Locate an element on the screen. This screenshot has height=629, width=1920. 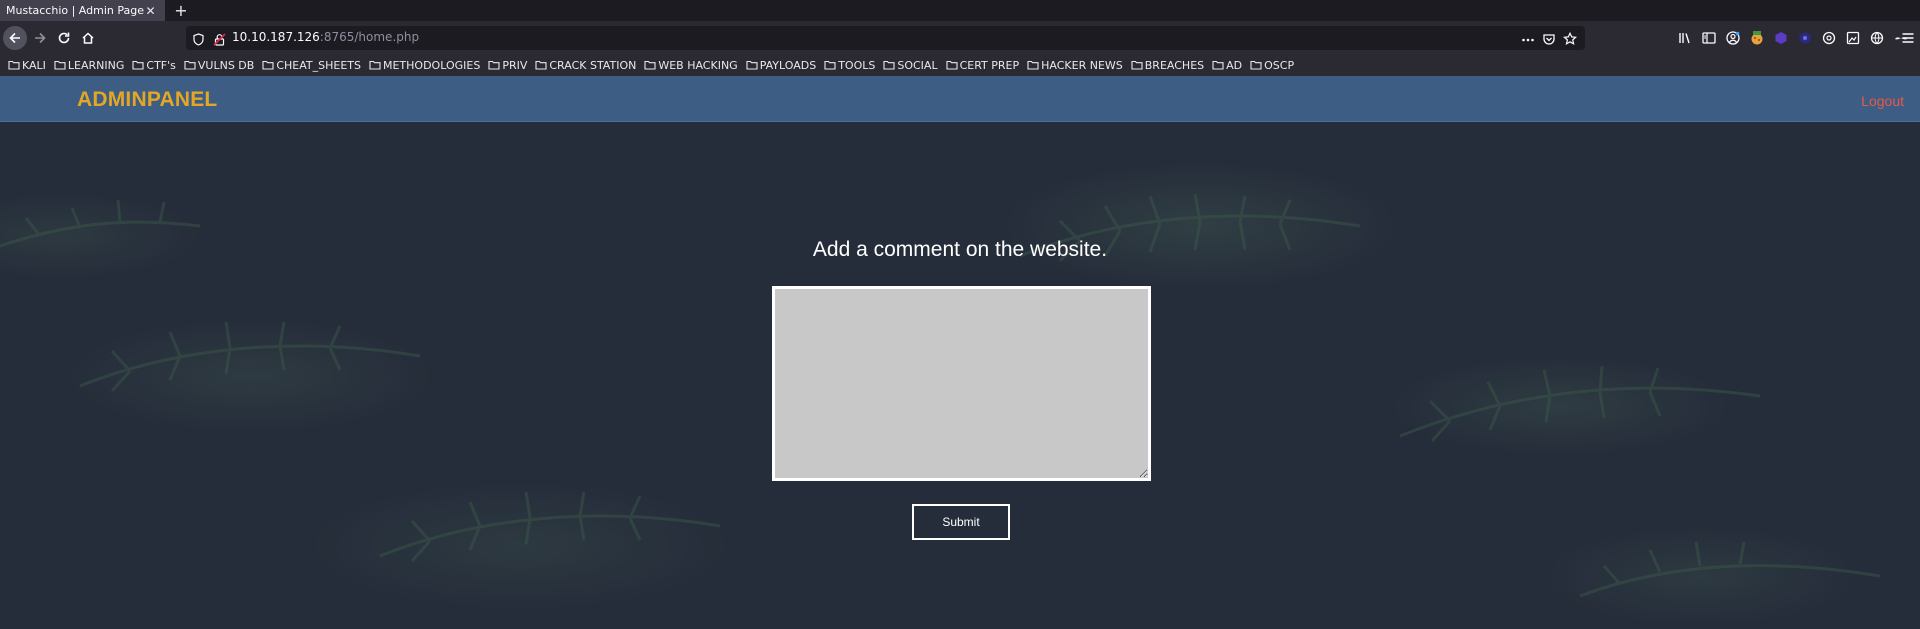
bookmark-label: VULNS DB is located at coordinates (226, 65).